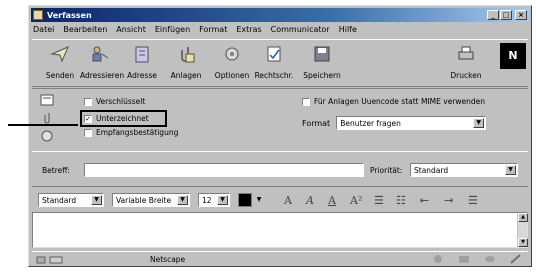 Image resolution: width=536 pixels, height=273 pixels. What do you see at coordinates (43, 30) in the screenshot?
I see `menu-datei: Datei` at bounding box center [43, 30].